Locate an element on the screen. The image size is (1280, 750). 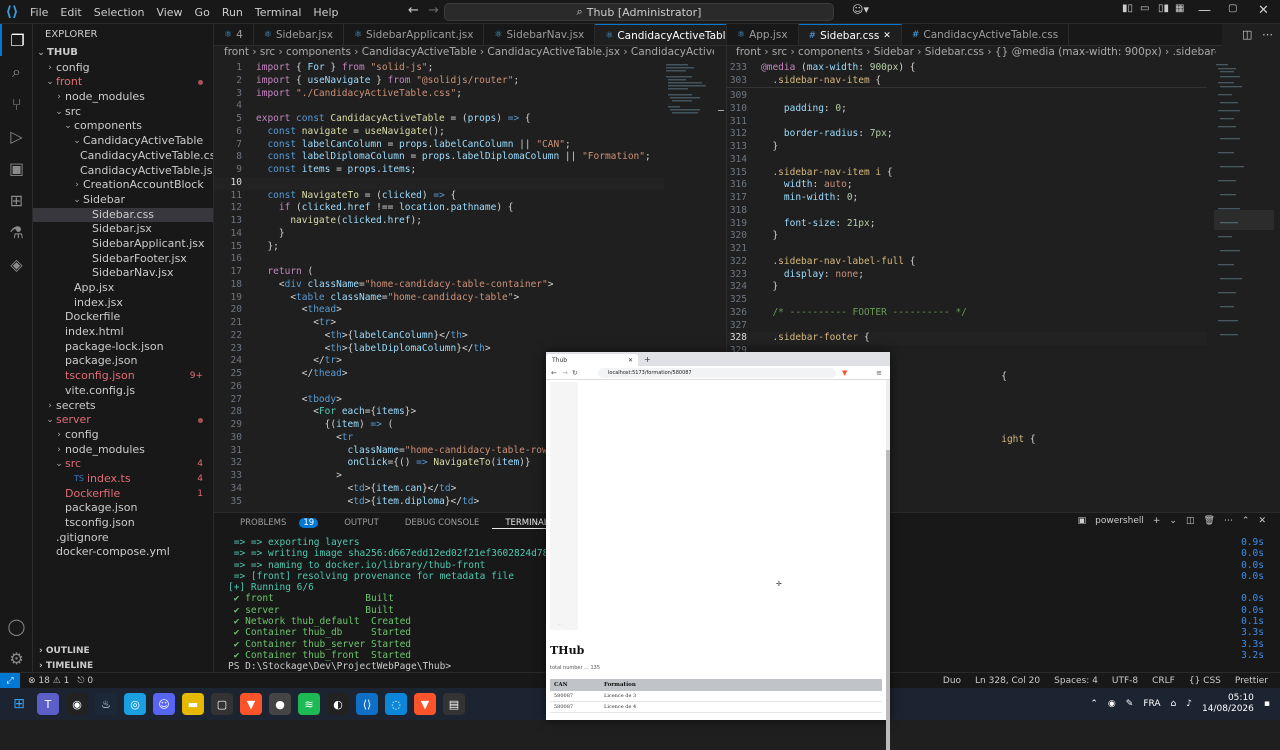
tree-item: package-lock.json is located at coordinates (123, 347).